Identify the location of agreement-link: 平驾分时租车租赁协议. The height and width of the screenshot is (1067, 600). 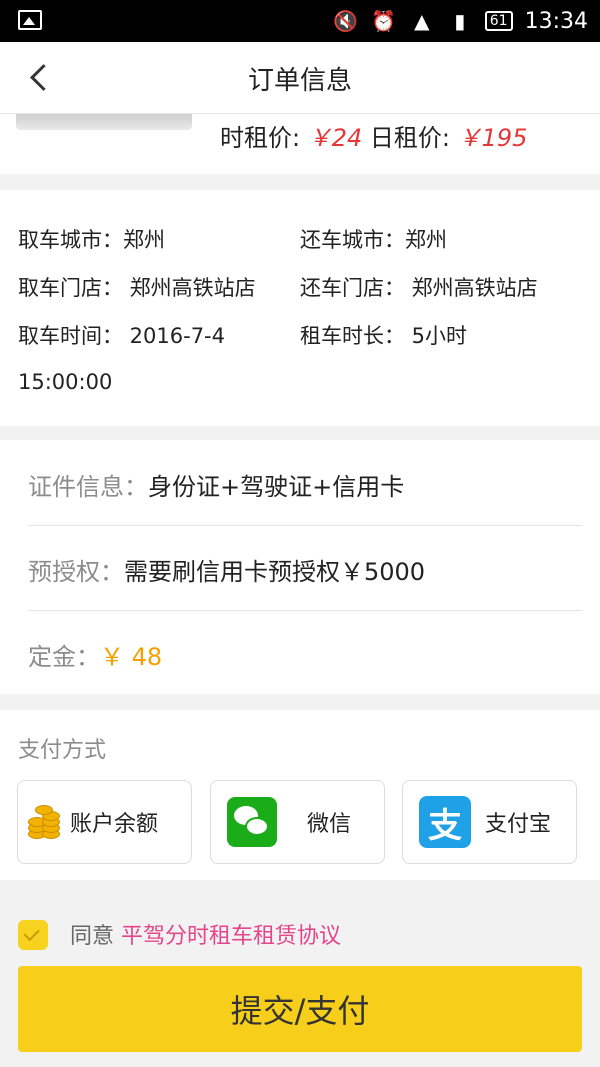
(231, 936).